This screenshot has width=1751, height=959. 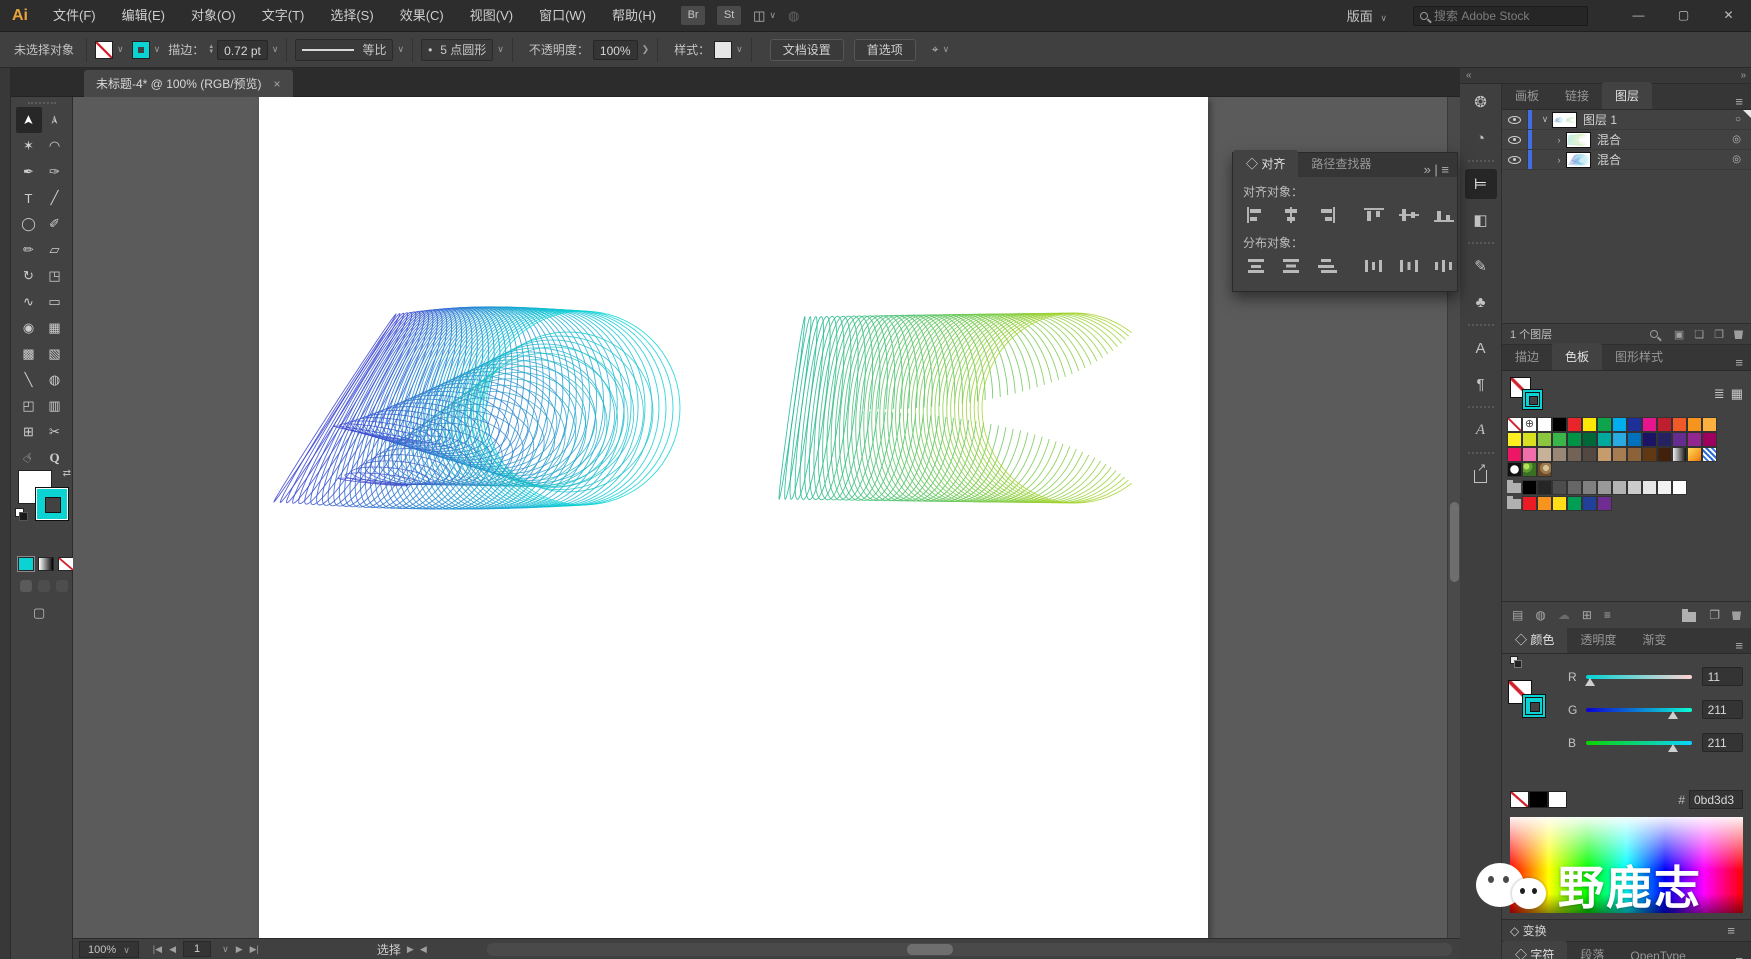 I want to click on menu-object: 对象(O), so click(x=213, y=16).